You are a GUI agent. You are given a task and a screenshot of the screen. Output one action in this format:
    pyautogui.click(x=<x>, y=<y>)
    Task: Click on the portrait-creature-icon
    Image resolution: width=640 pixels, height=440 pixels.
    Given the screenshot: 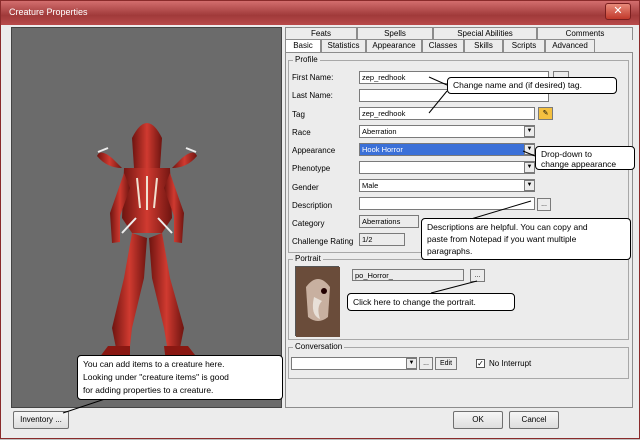 What is the action you would take?
    pyautogui.click(x=318, y=302)
    